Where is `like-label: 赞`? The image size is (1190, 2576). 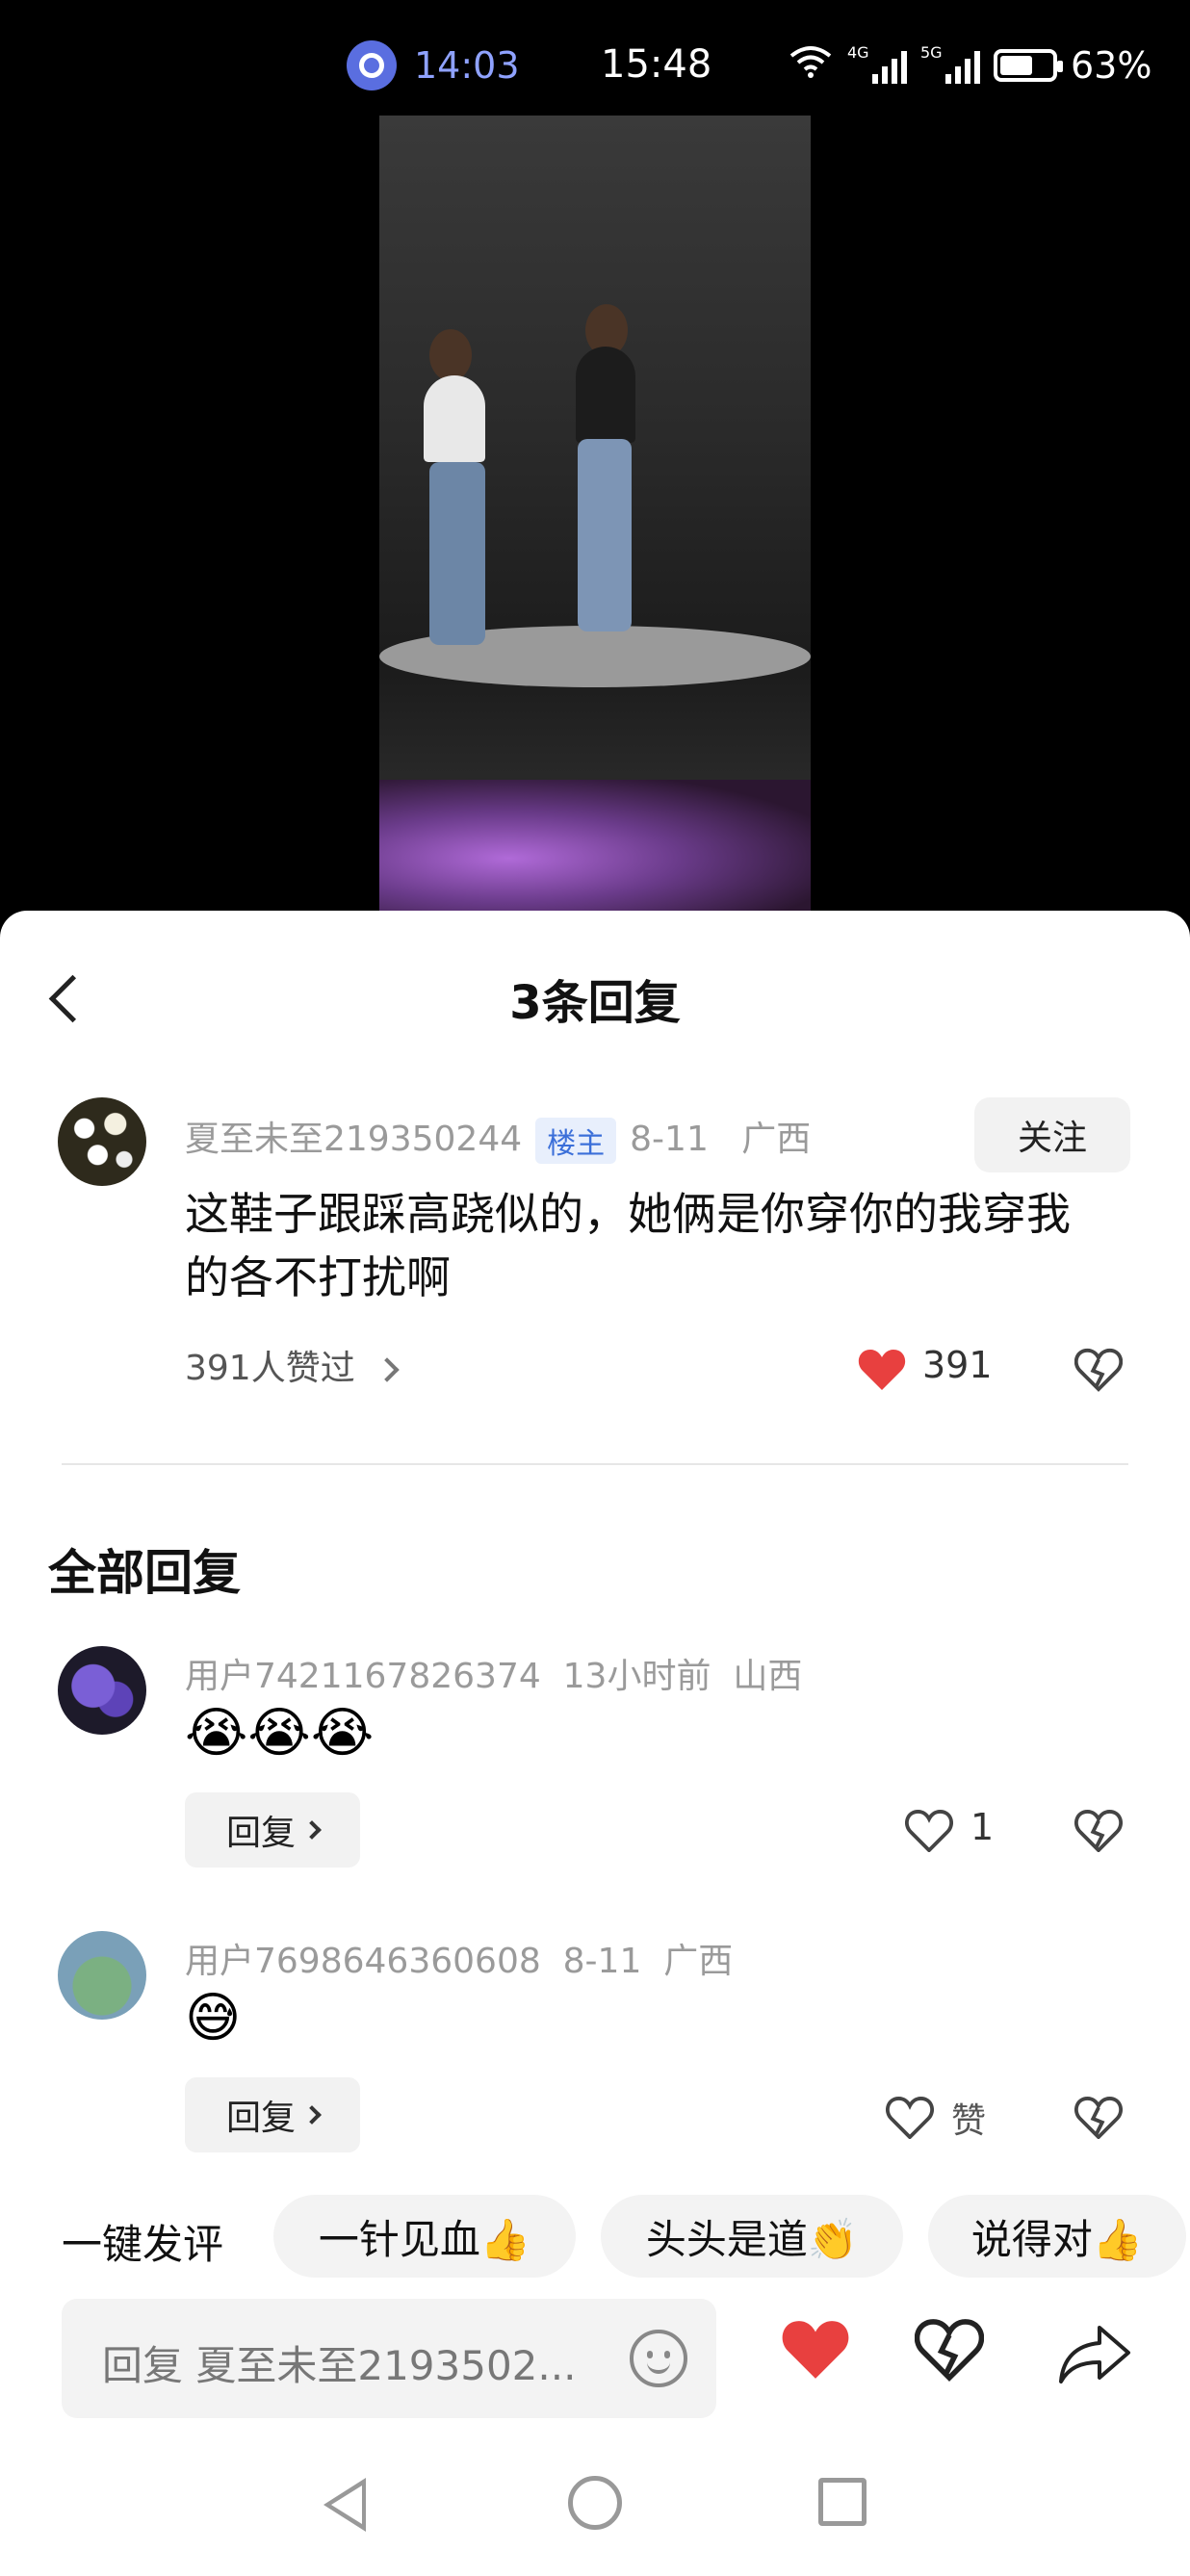
like-label: 赞 is located at coordinates (969, 2121).